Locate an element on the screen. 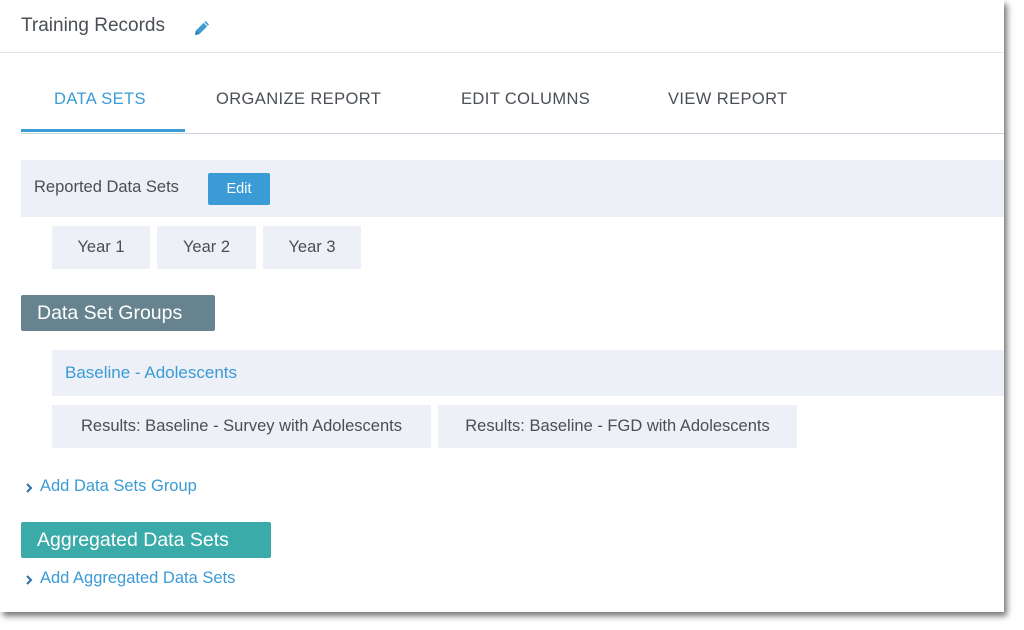  pencil-icon is located at coordinates (202, 28).